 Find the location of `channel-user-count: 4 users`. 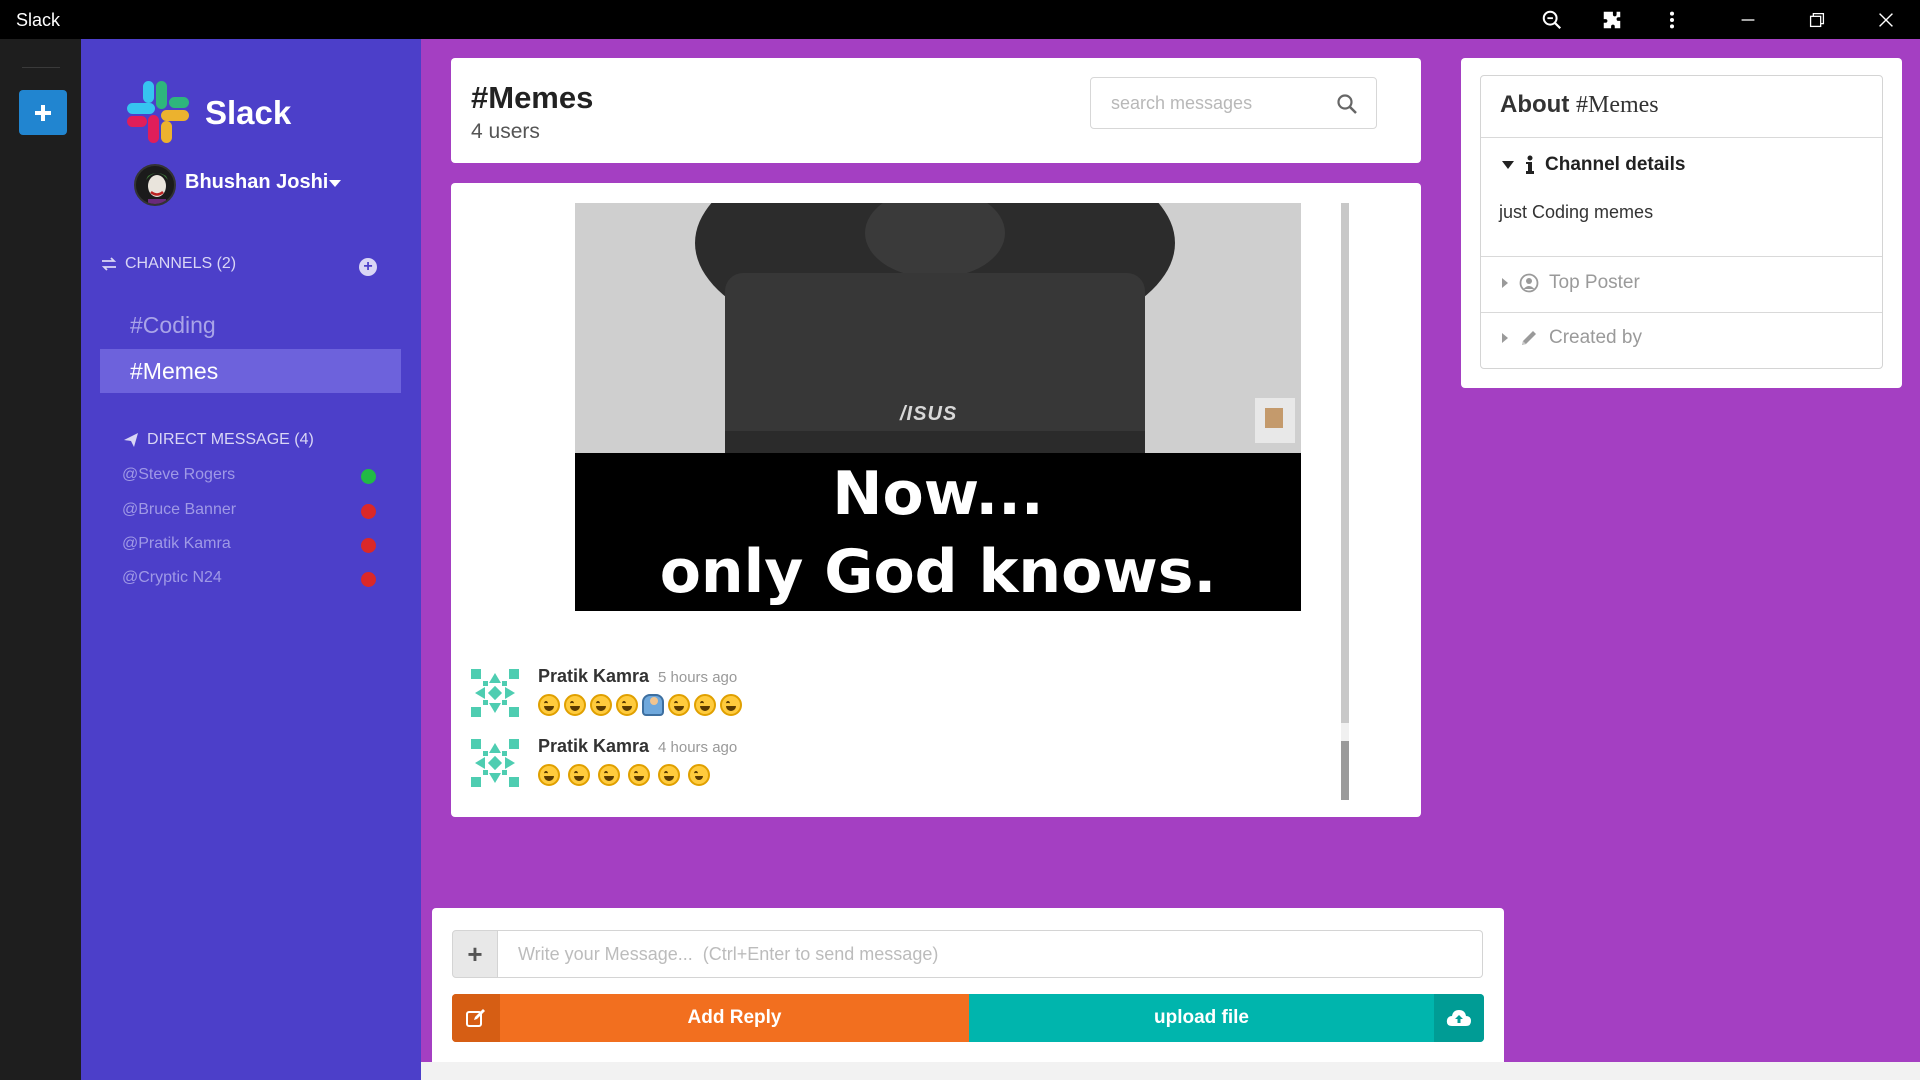

channel-user-count: 4 users is located at coordinates (505, 131).